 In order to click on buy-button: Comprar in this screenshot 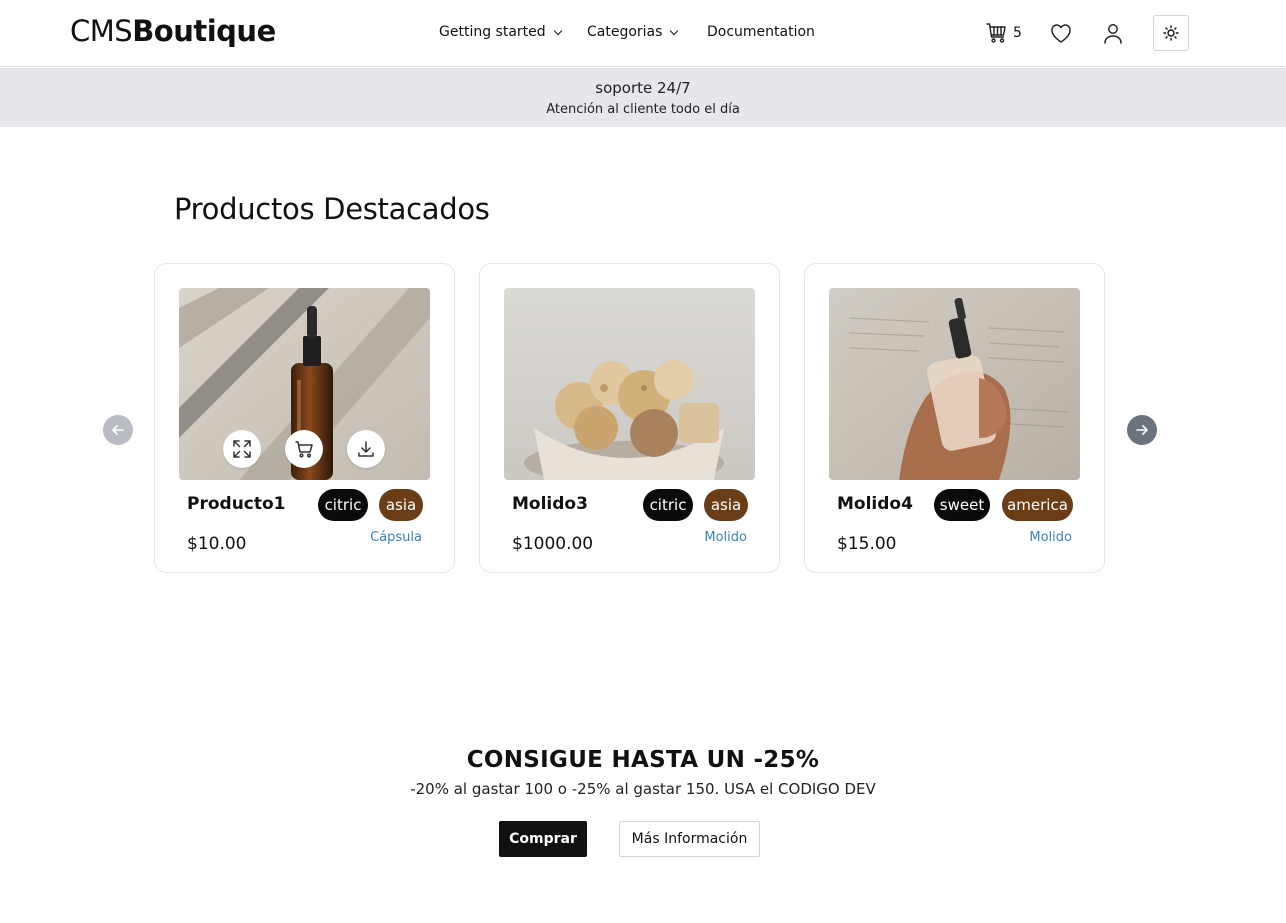, I will do `click(543, 839)`.